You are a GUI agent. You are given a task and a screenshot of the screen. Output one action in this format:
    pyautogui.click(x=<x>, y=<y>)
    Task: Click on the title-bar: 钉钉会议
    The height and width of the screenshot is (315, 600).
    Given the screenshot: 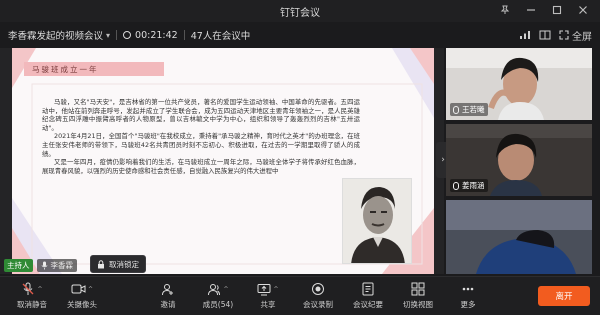 What is the action you would take?
    pyautogui.click(x=300, y=11)
    